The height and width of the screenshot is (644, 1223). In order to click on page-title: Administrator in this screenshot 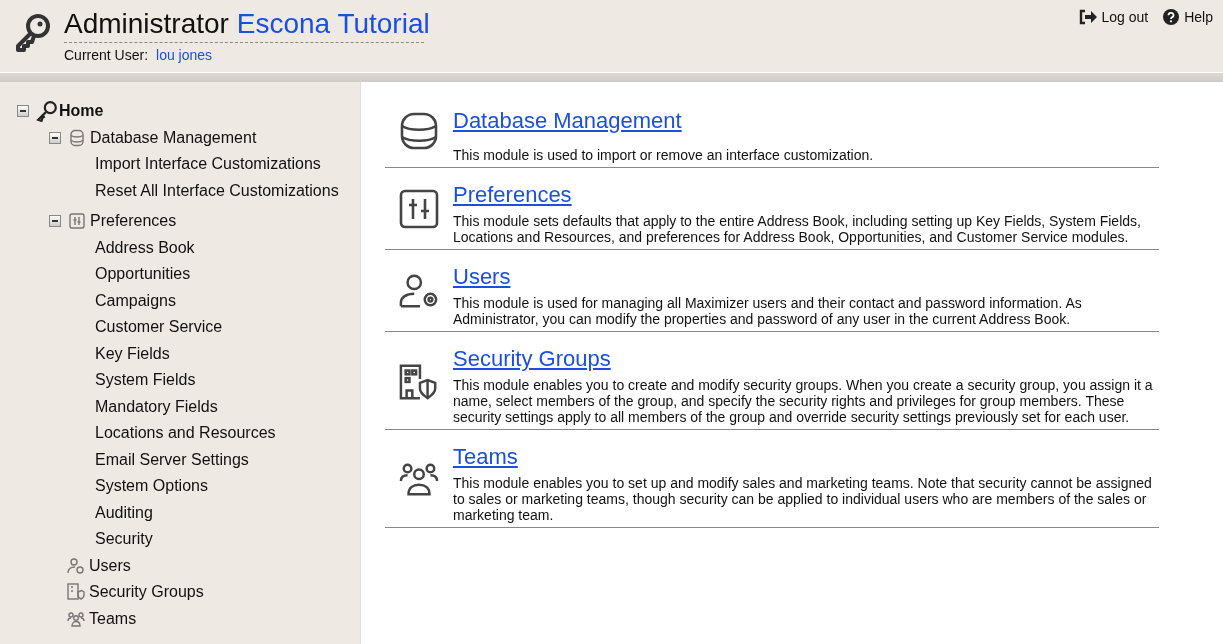, I will do `click(146, 23)`.